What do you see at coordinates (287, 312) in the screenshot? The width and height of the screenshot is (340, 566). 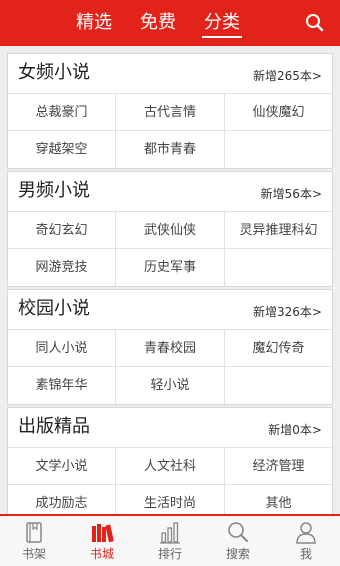 I see `new-count-link: 新增326本>` at bounding box center [287, 312].